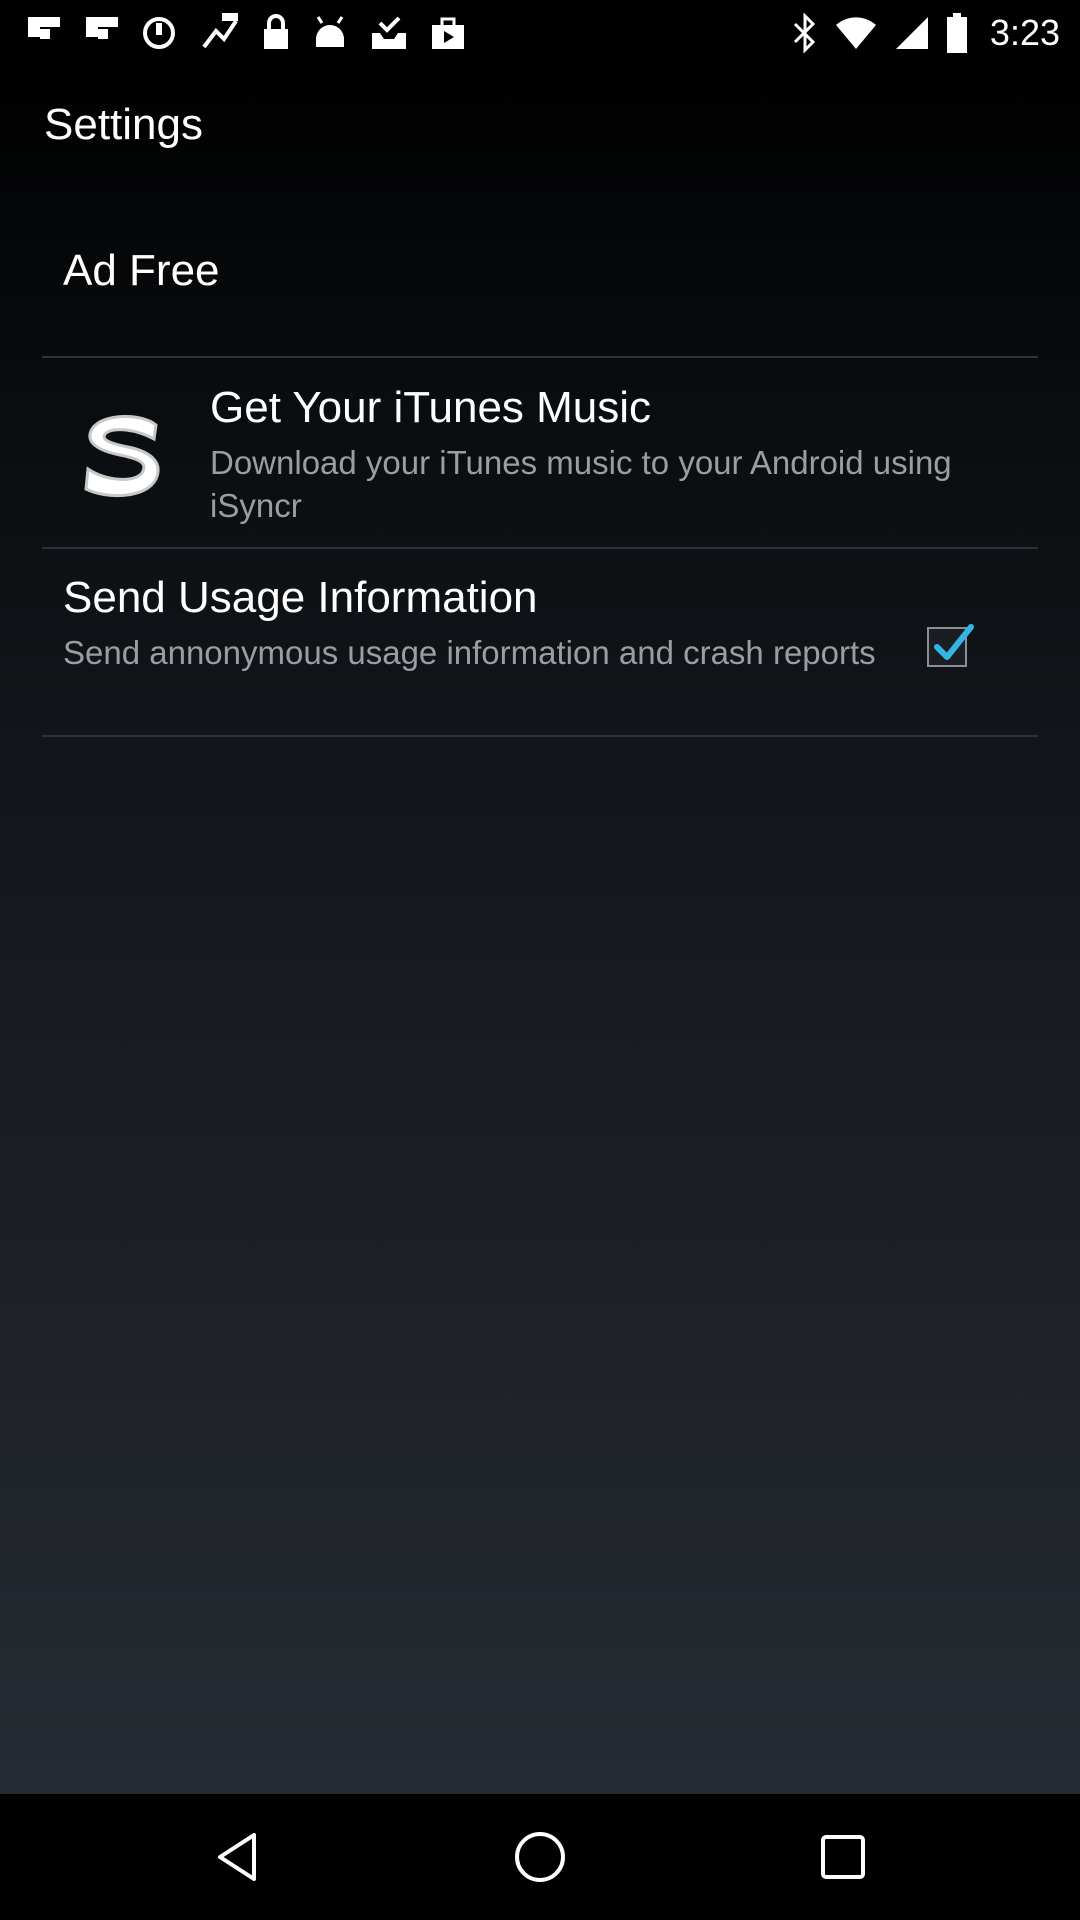 This screenshot has width=1080, height=1920. I want to click on usage-title: Send Usage Information, so click(300, 597).